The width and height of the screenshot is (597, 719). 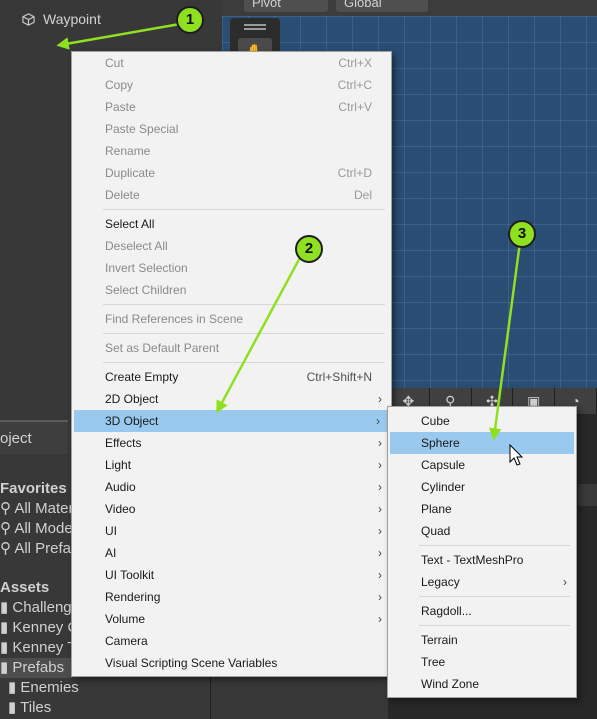 I want to click on menu-item-rename: Rename, so click(x=231, y=151).